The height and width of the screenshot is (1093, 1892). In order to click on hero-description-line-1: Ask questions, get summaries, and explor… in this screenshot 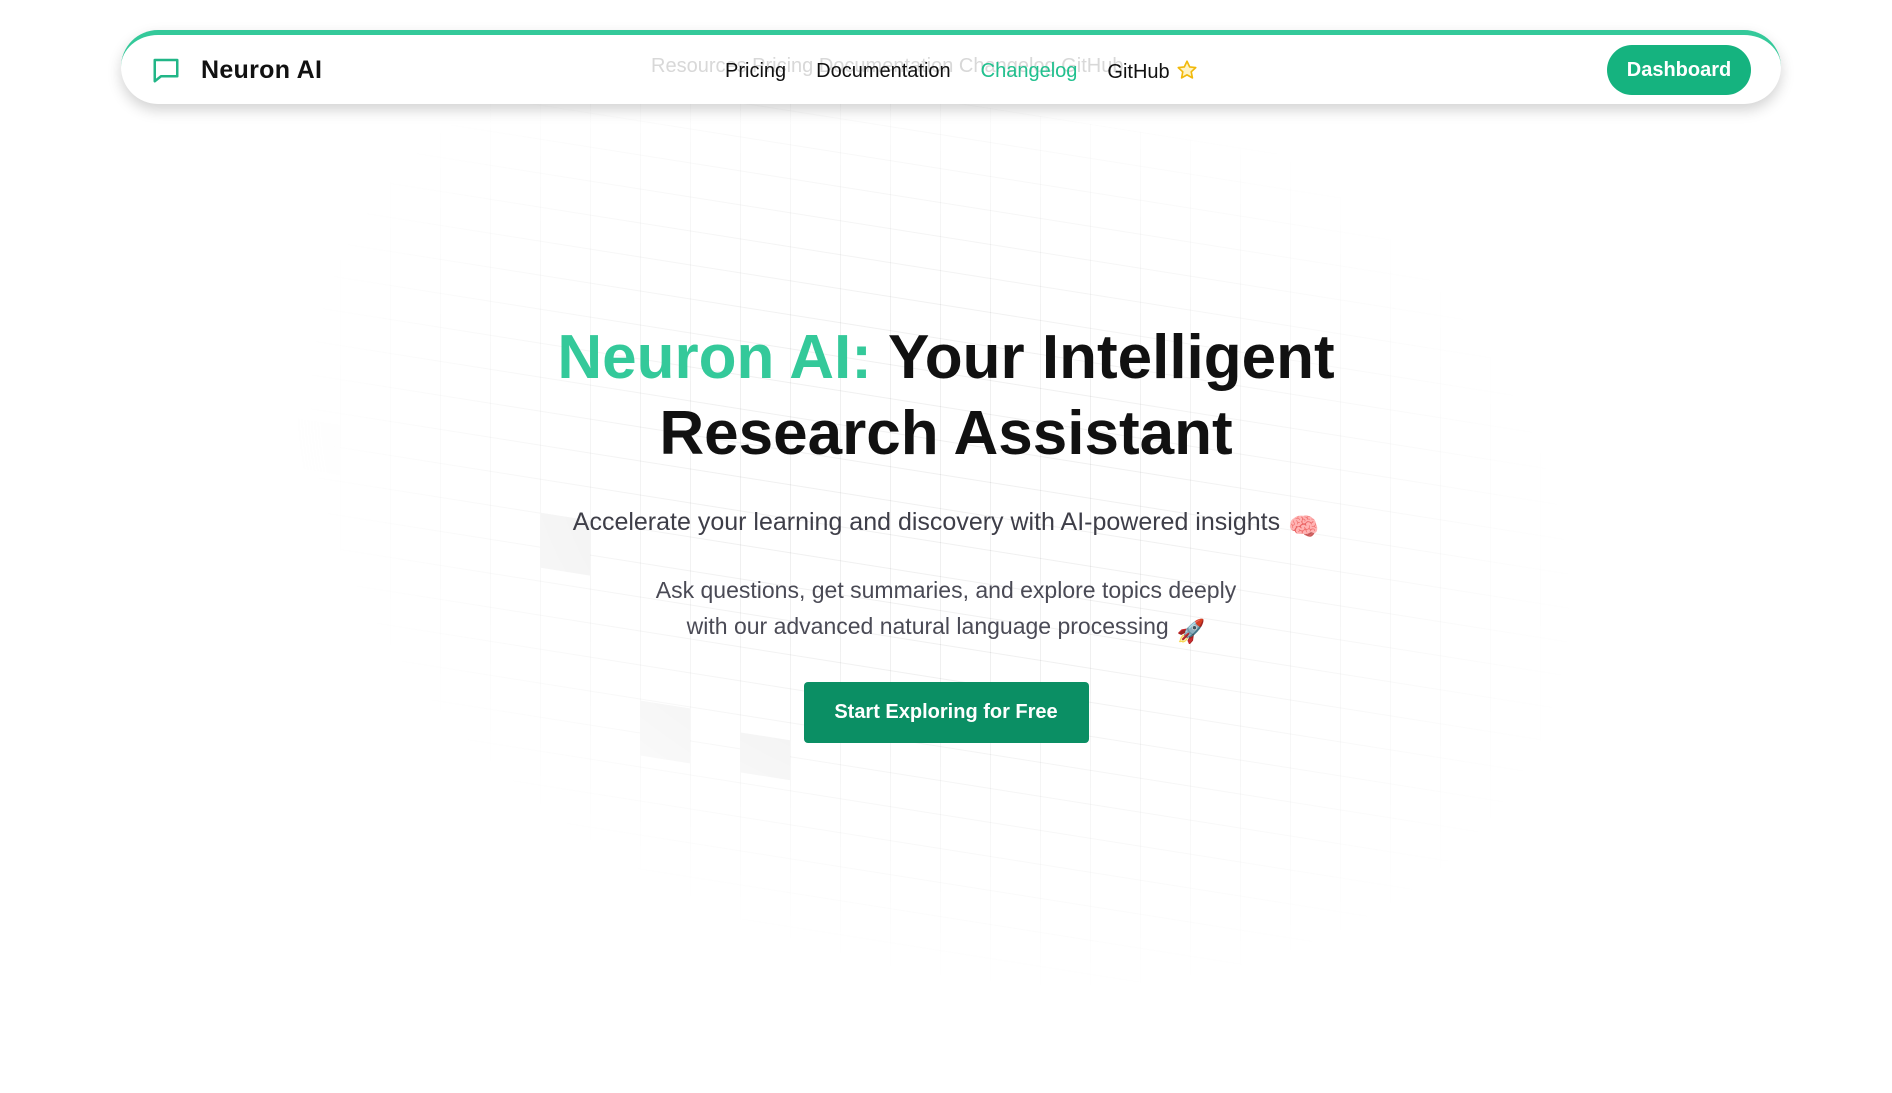, I will do `click(946, 590)`.